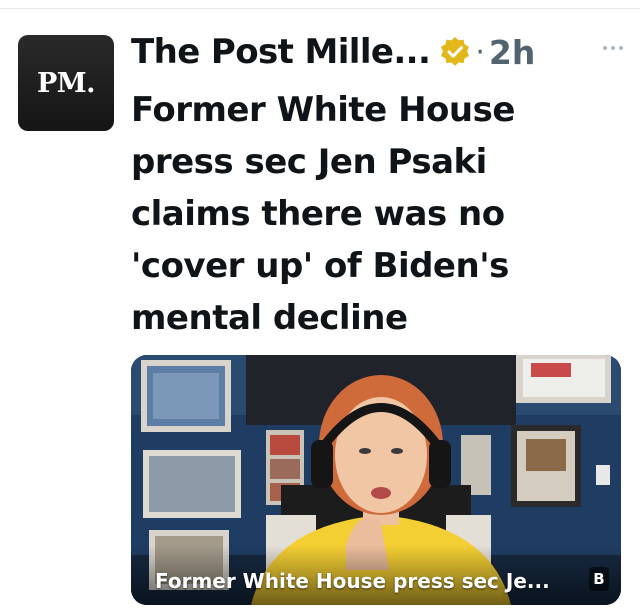 The width and height of the screenshot is (640, 610). I want to click on avatar-logo-text: PM., so click(66, 83).